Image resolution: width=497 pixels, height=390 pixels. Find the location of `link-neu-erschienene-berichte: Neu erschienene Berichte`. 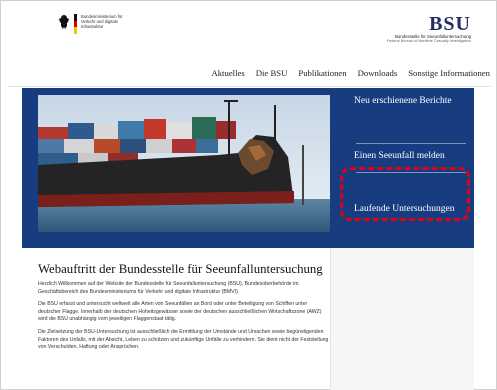

link-neu-erschienene-berichte: Neu erschienene Berichte is located at coordinates (414, 101).